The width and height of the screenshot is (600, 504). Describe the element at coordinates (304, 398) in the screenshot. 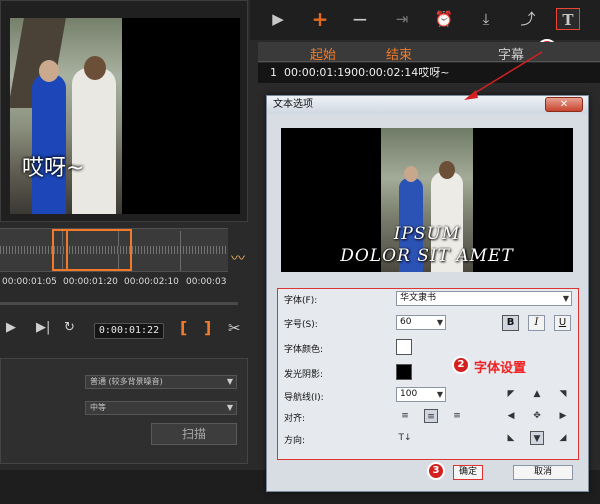

I see `guide-label: 导航线(I):` at that location.